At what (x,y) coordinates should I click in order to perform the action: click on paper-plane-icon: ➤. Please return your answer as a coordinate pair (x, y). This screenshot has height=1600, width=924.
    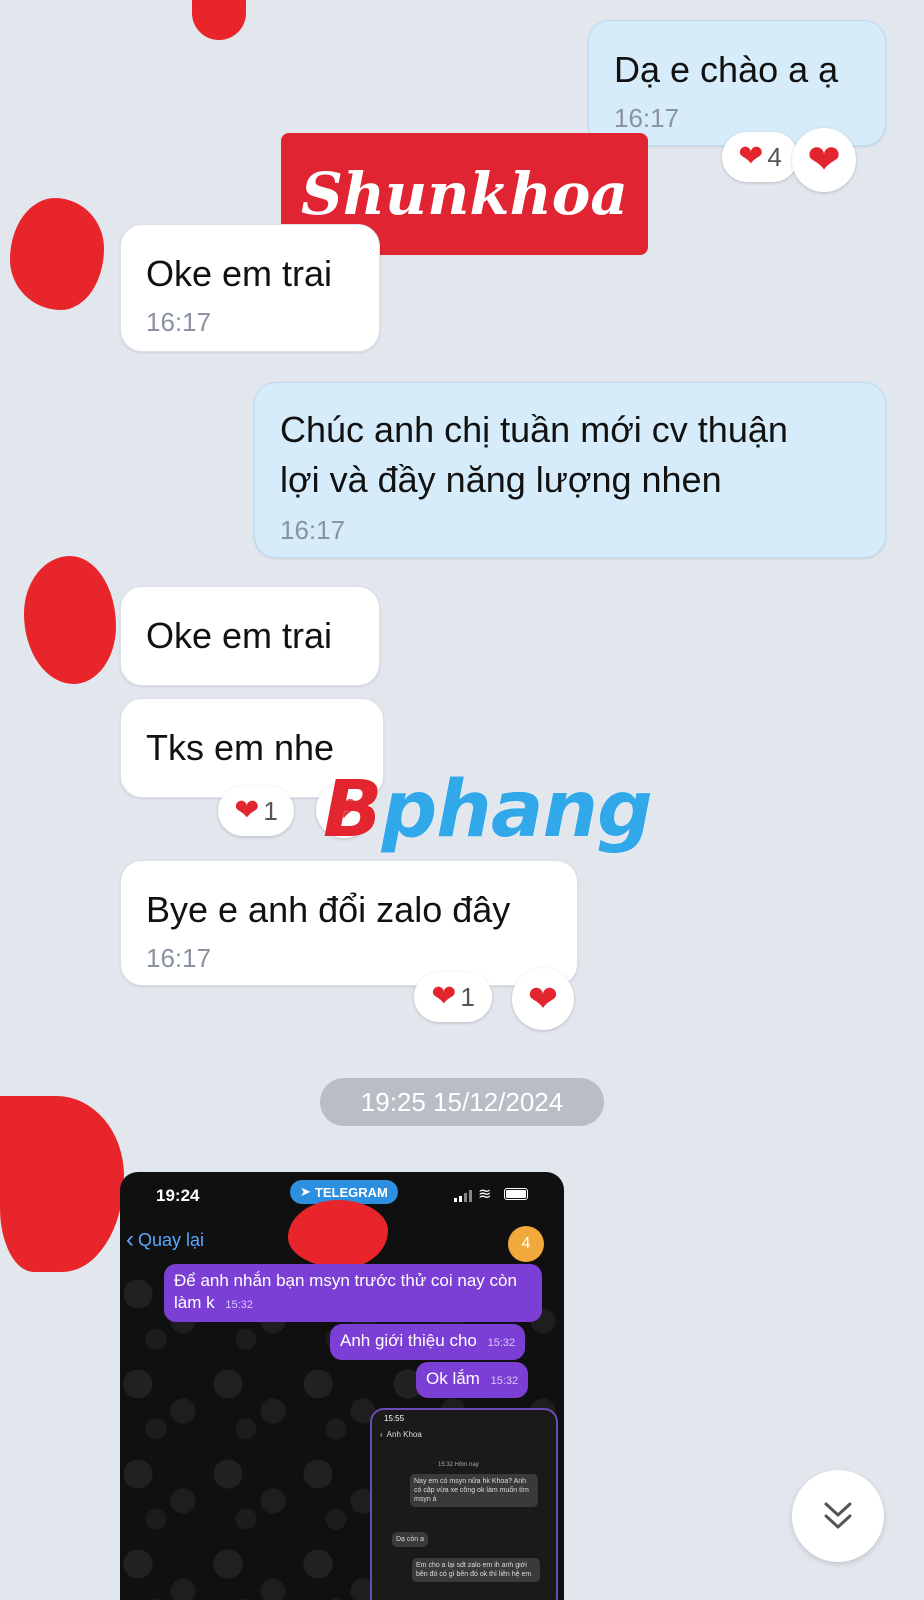
    Looking at the image, I should click on (305, 1191).